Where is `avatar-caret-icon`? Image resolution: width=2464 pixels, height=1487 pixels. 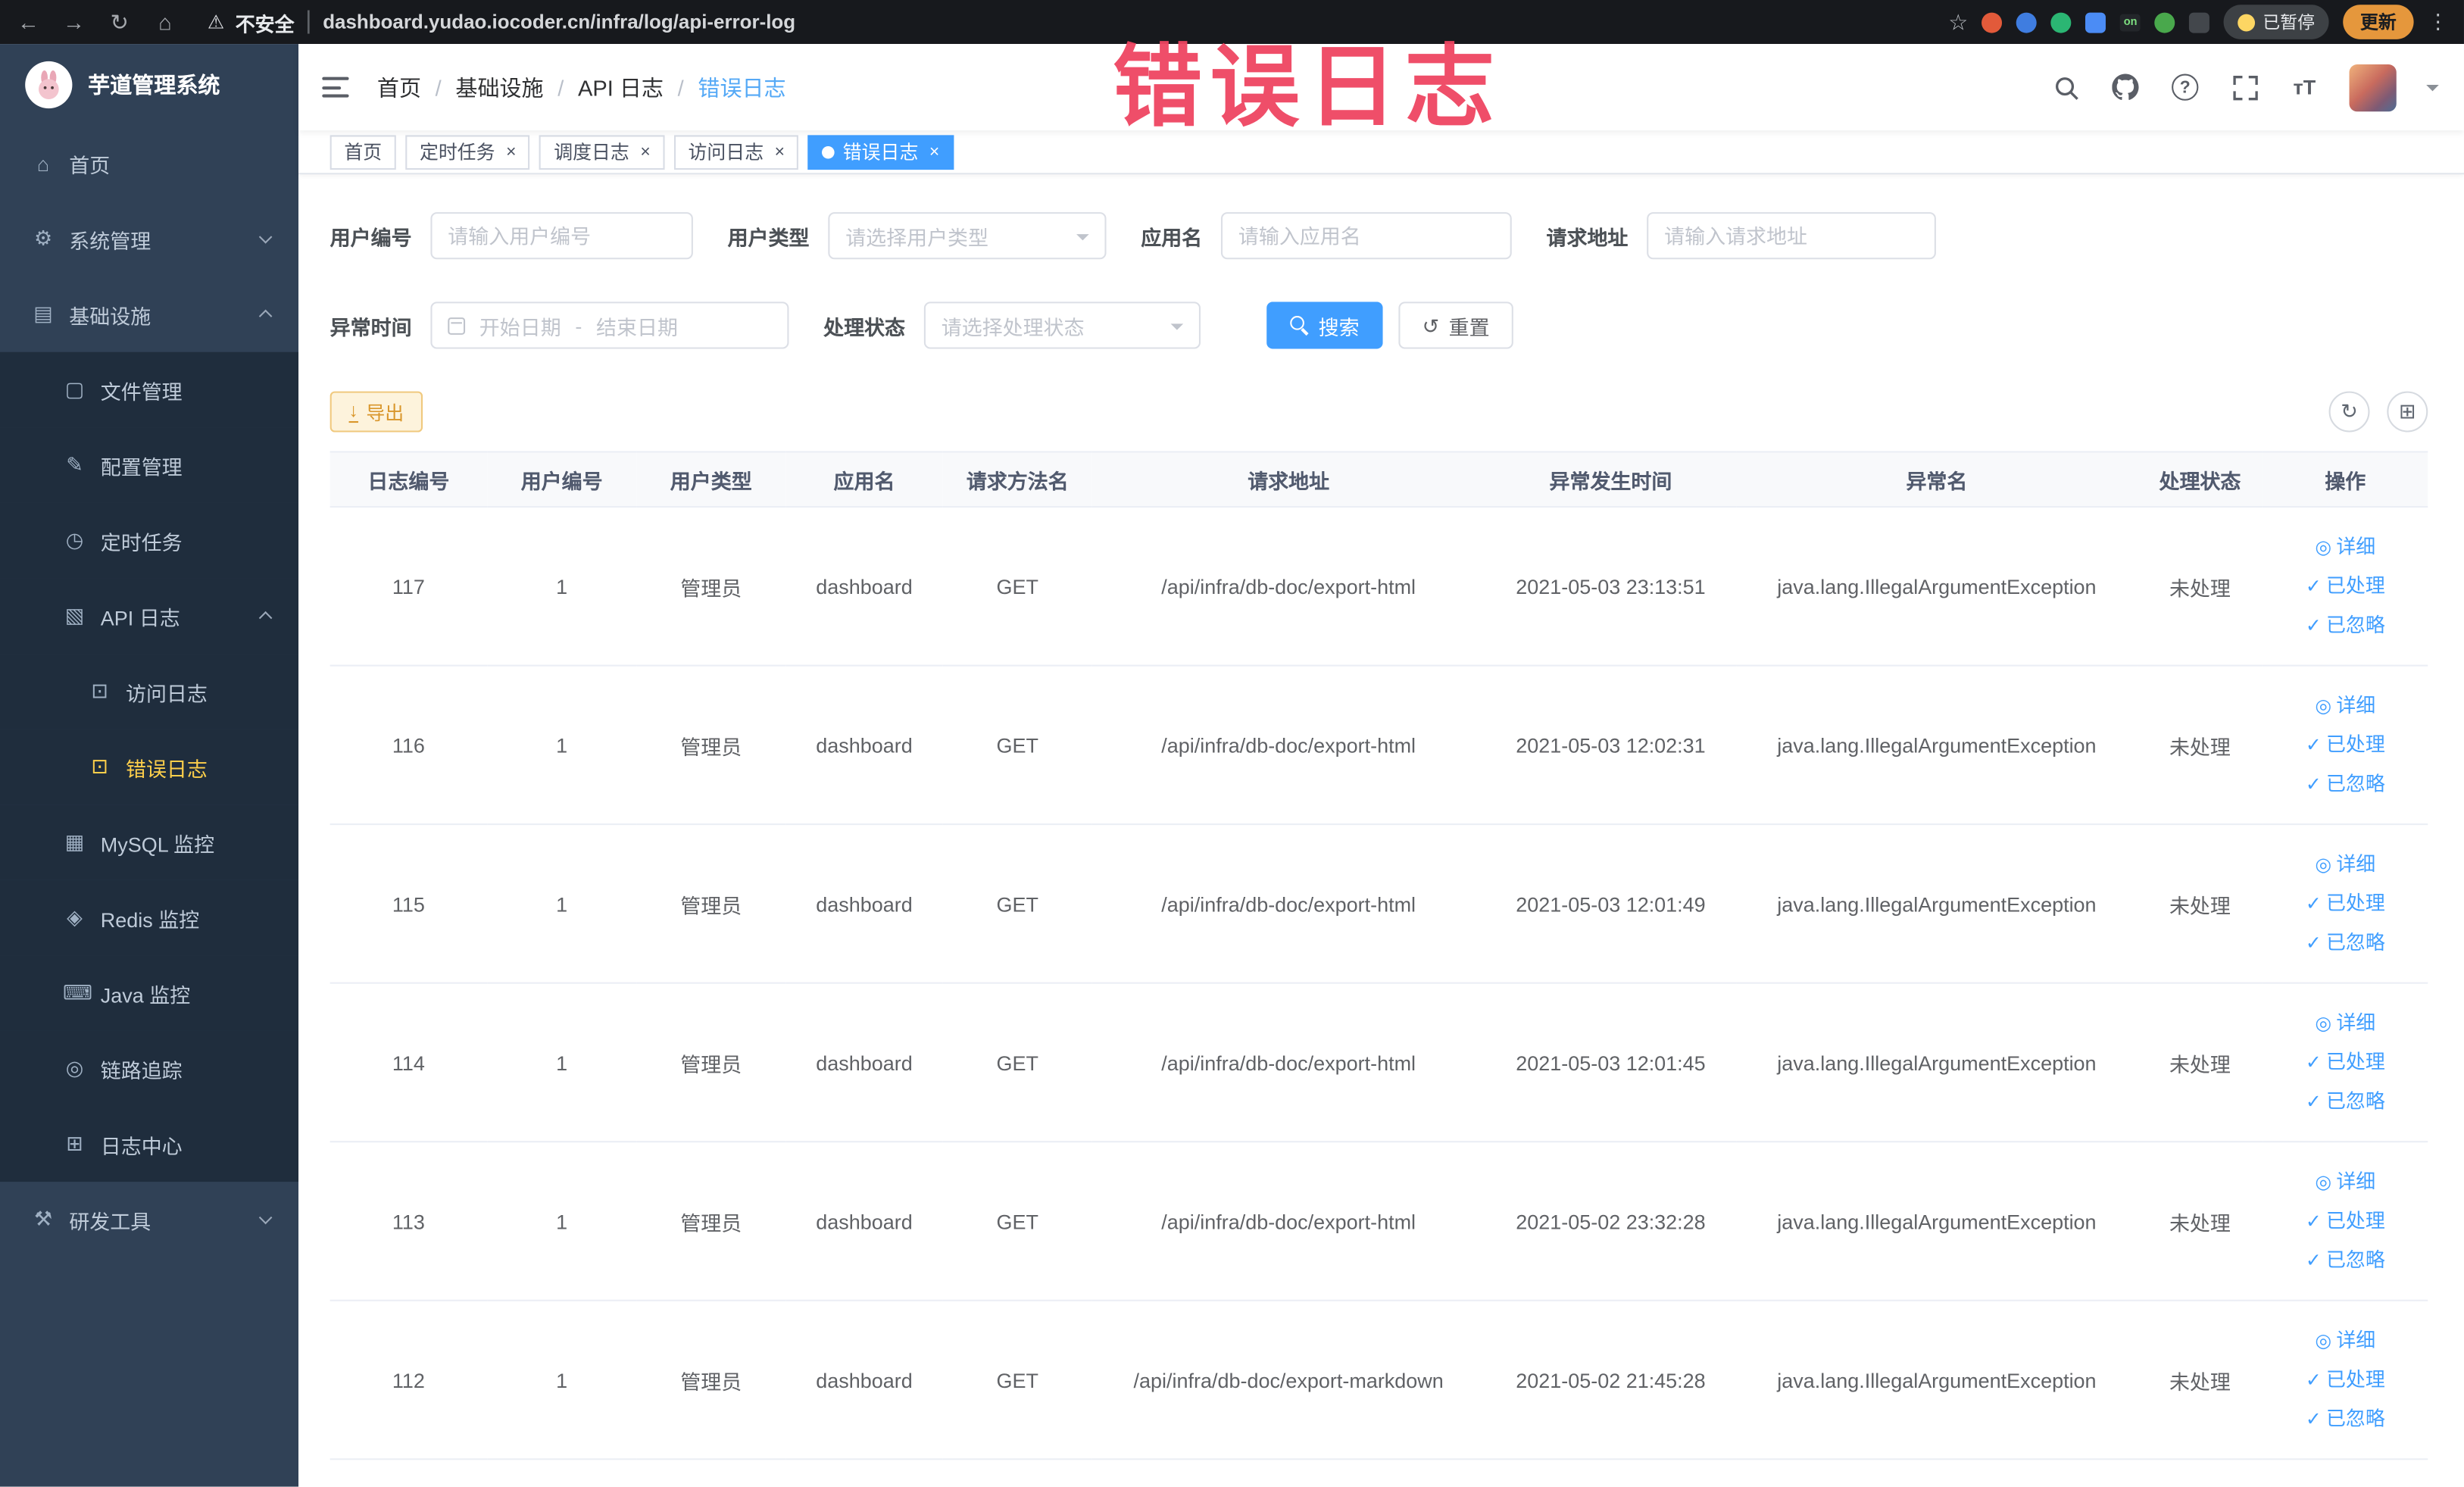 avatar-caret-icon is located at coordinates (2432, 91).